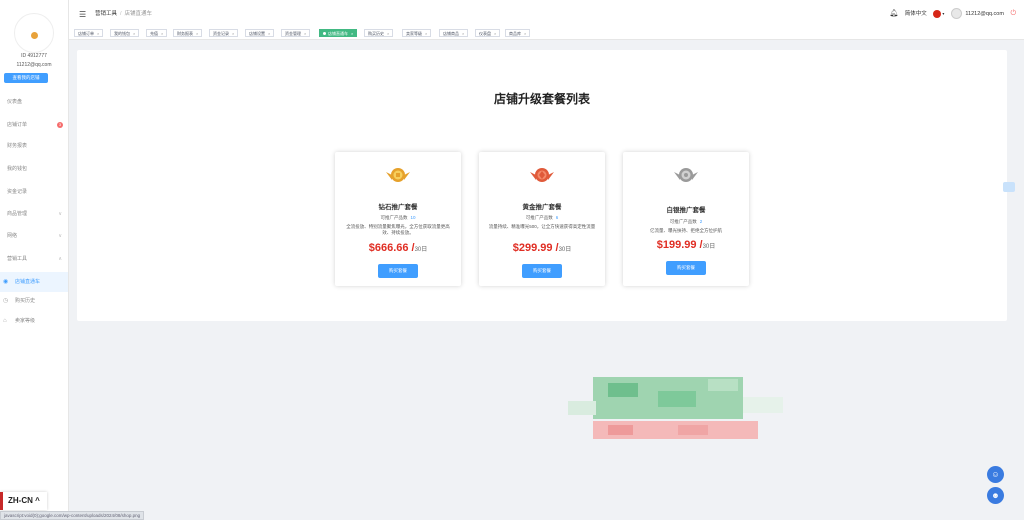 The height and width of the screenshot is (520, 1024). What do you see at coordinates (414, 33) in the screenshot?
I see `tab-label: 卖家等级` at bounding box center [414, 33].